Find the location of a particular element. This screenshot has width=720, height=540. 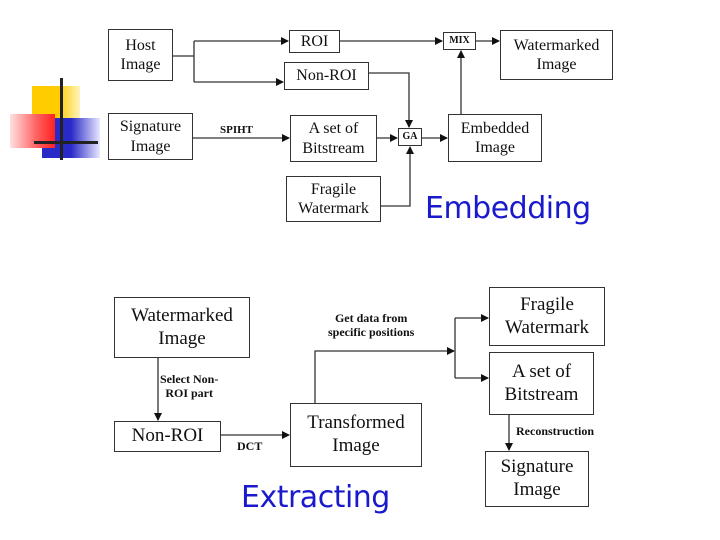

node-watermarked-image-2: Watermarked Image is located at coordinates (182, 327).